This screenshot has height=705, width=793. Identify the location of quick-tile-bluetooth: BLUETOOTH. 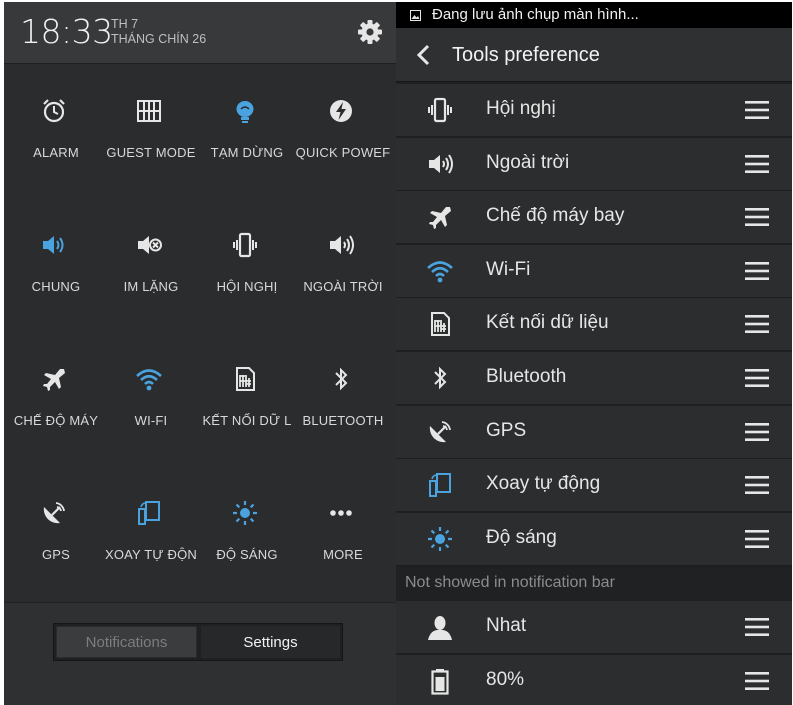
(341, 380).